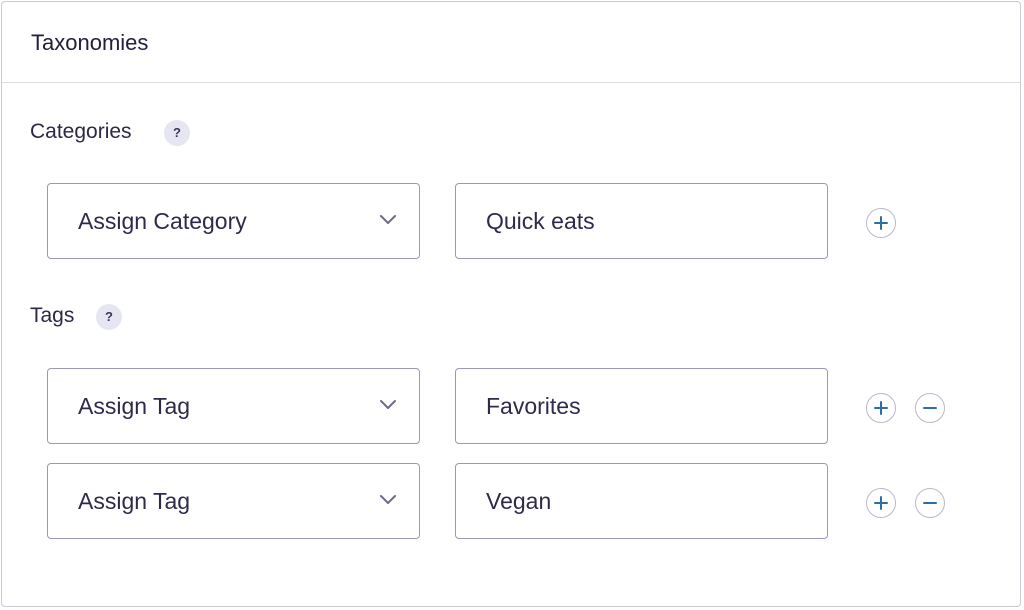  I want to click on tags-help-icon: ?, so click(109, 317).